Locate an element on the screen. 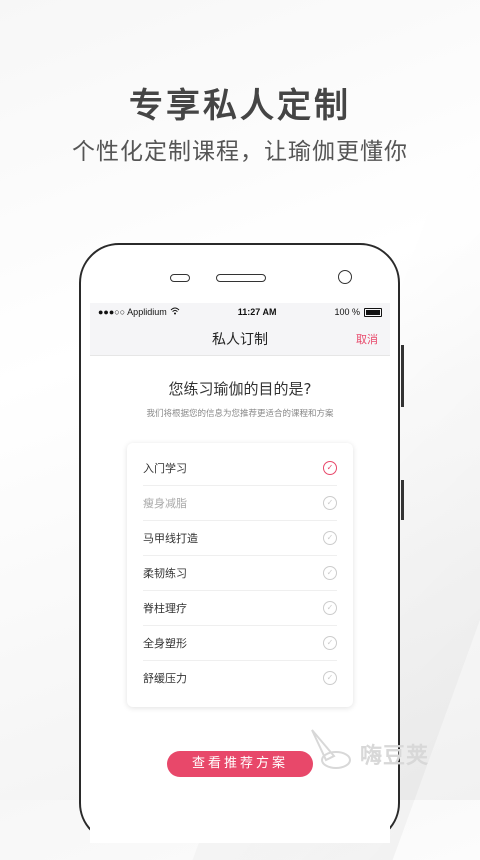  option-item: 柔韧练习 ✓ is located at coordinates (240, 573).